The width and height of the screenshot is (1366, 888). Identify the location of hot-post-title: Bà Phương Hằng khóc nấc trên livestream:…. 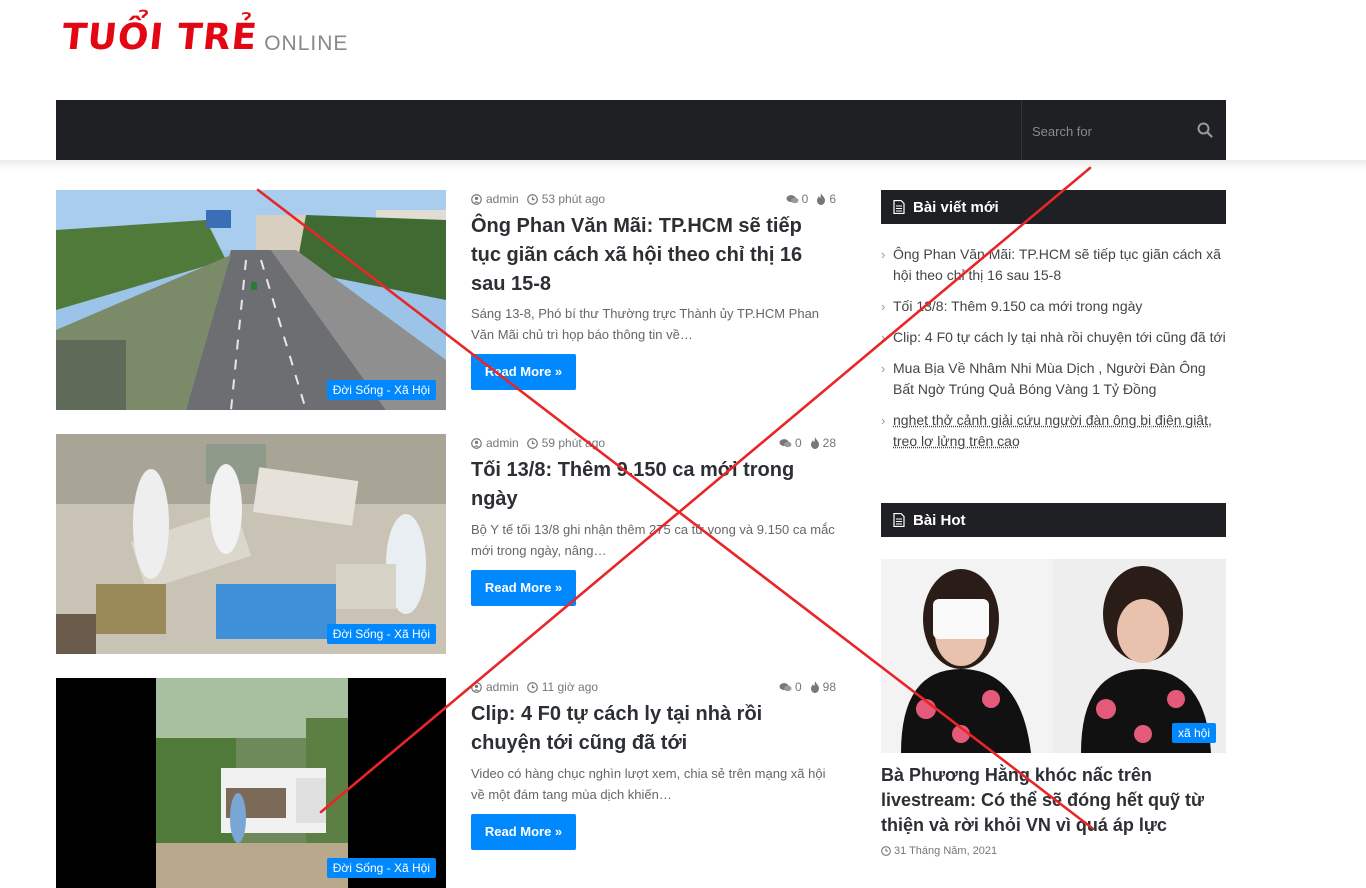
(1051, 800).